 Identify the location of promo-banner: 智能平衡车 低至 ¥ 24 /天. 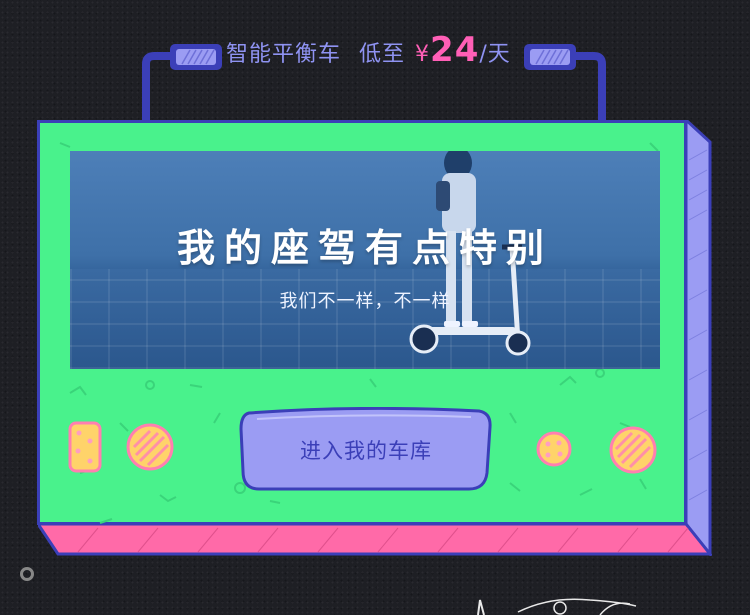
(368, 55).